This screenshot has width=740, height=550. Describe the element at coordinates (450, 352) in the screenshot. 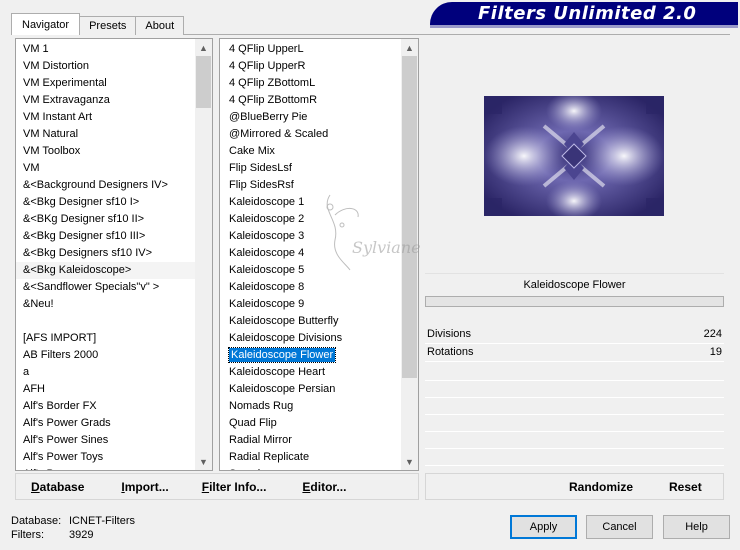

I see `param-name: Rotations` at that location.